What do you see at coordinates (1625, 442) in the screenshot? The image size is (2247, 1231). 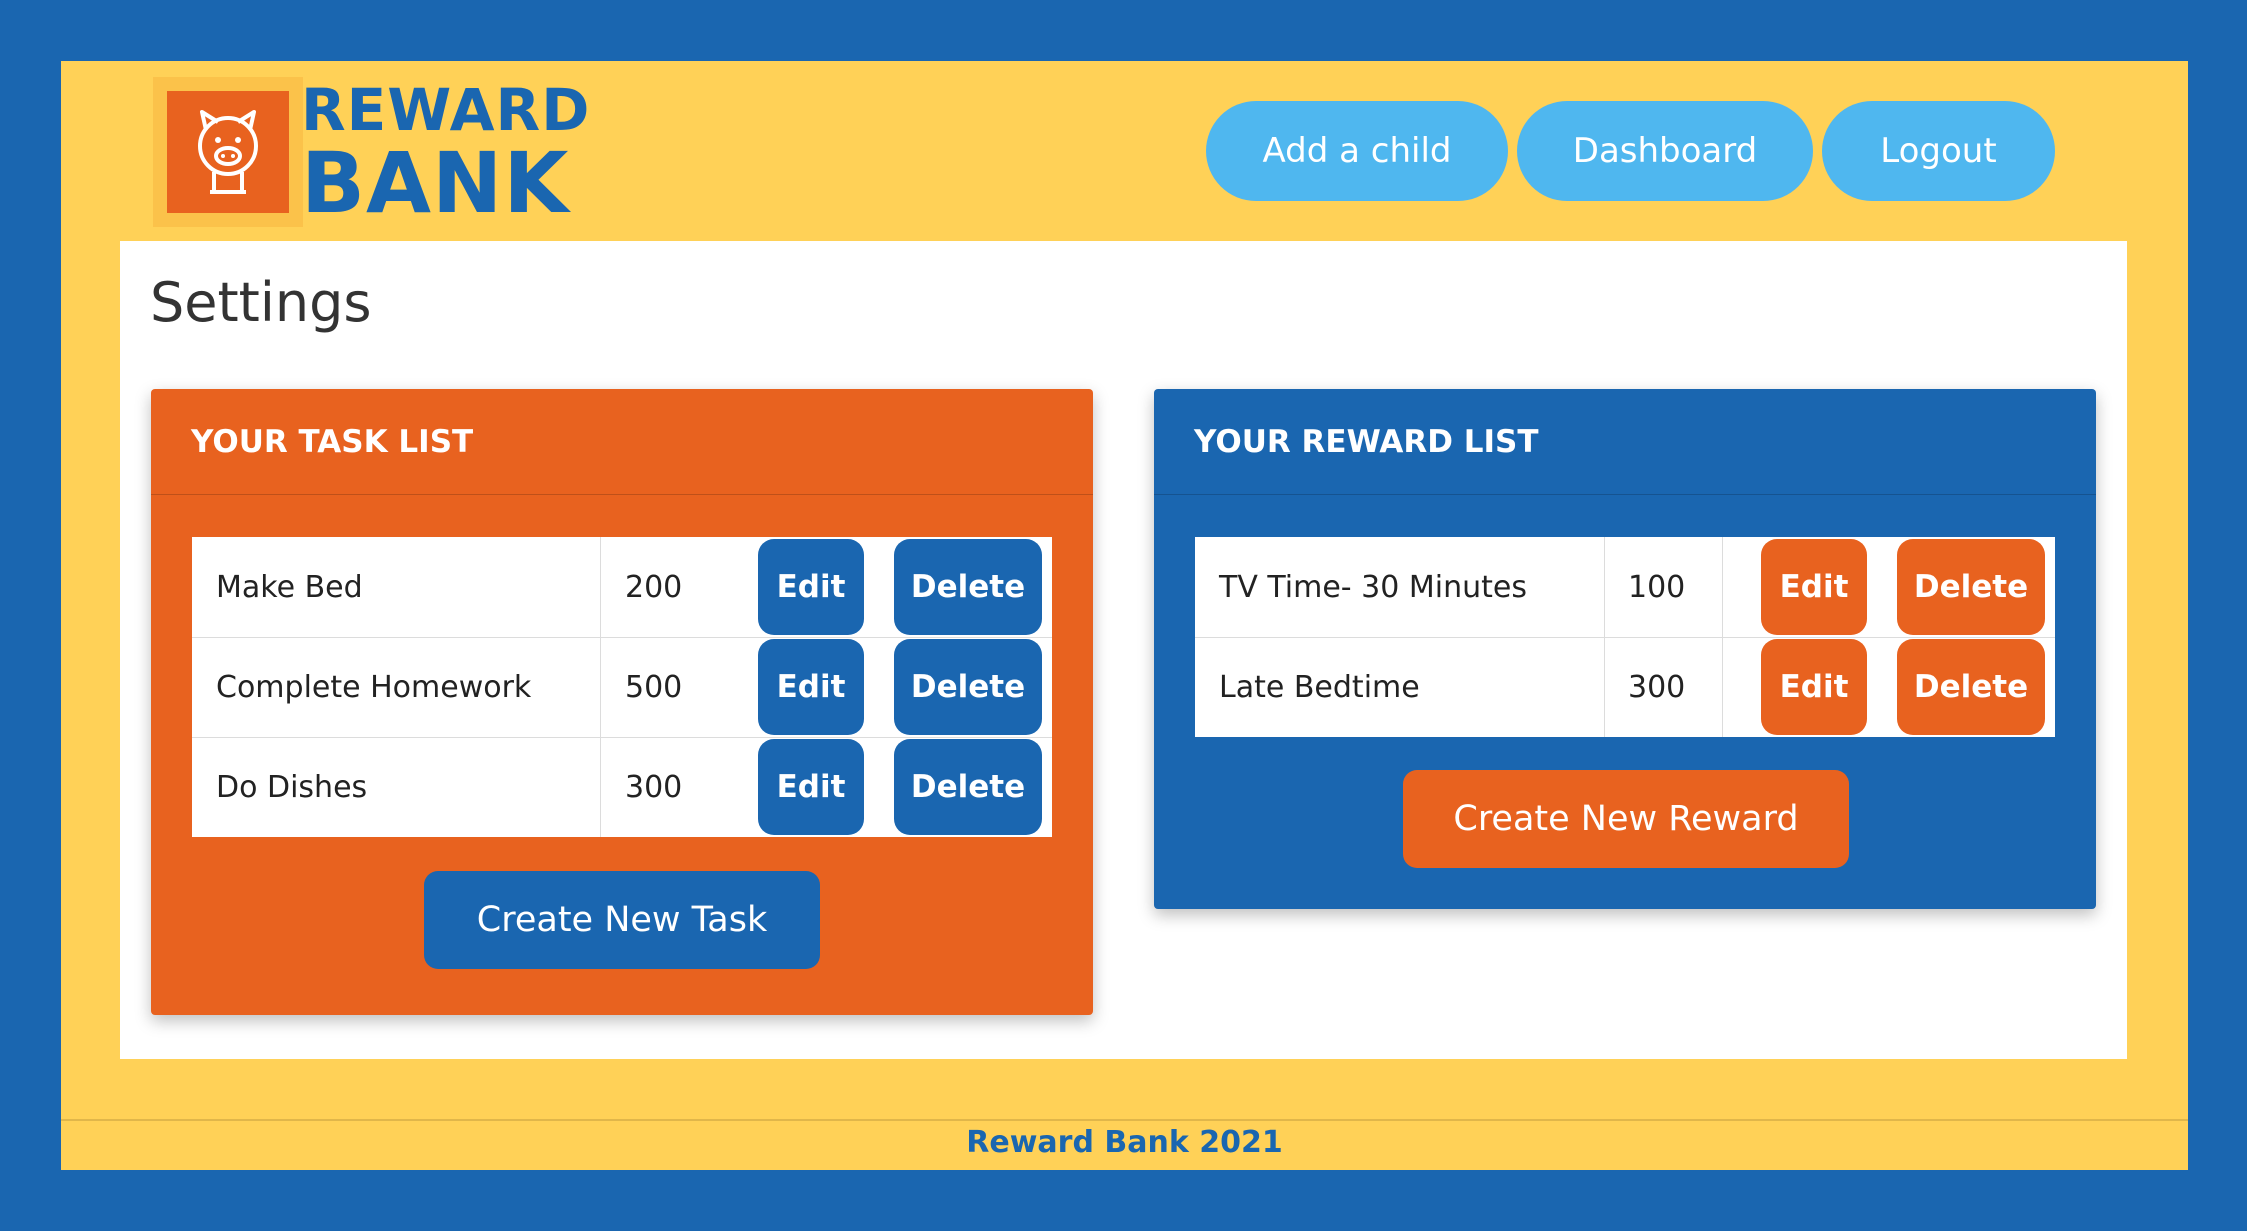 I see `reward-list-header: YOUR REWARD LIST` at bounding box center [1625, 442].